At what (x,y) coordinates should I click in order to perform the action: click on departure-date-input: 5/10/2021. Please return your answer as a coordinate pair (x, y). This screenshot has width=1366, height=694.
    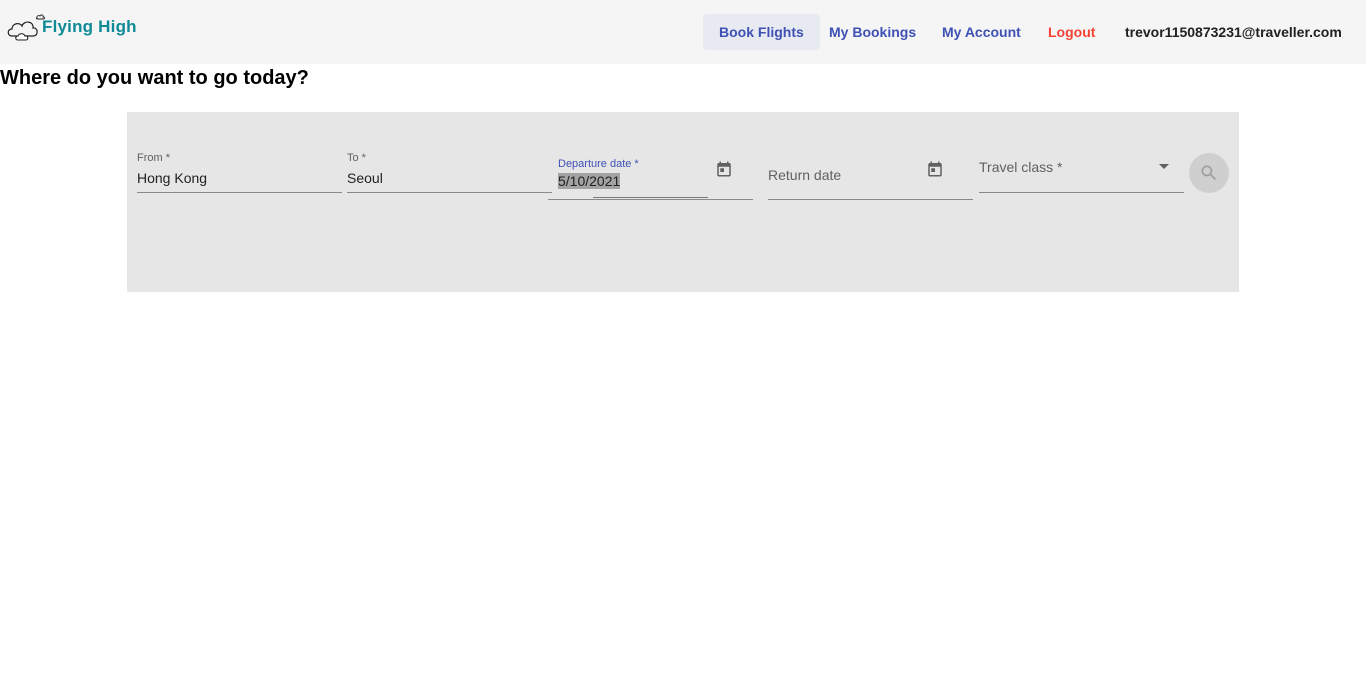
    Looking at the image, I should click on (589, 181).